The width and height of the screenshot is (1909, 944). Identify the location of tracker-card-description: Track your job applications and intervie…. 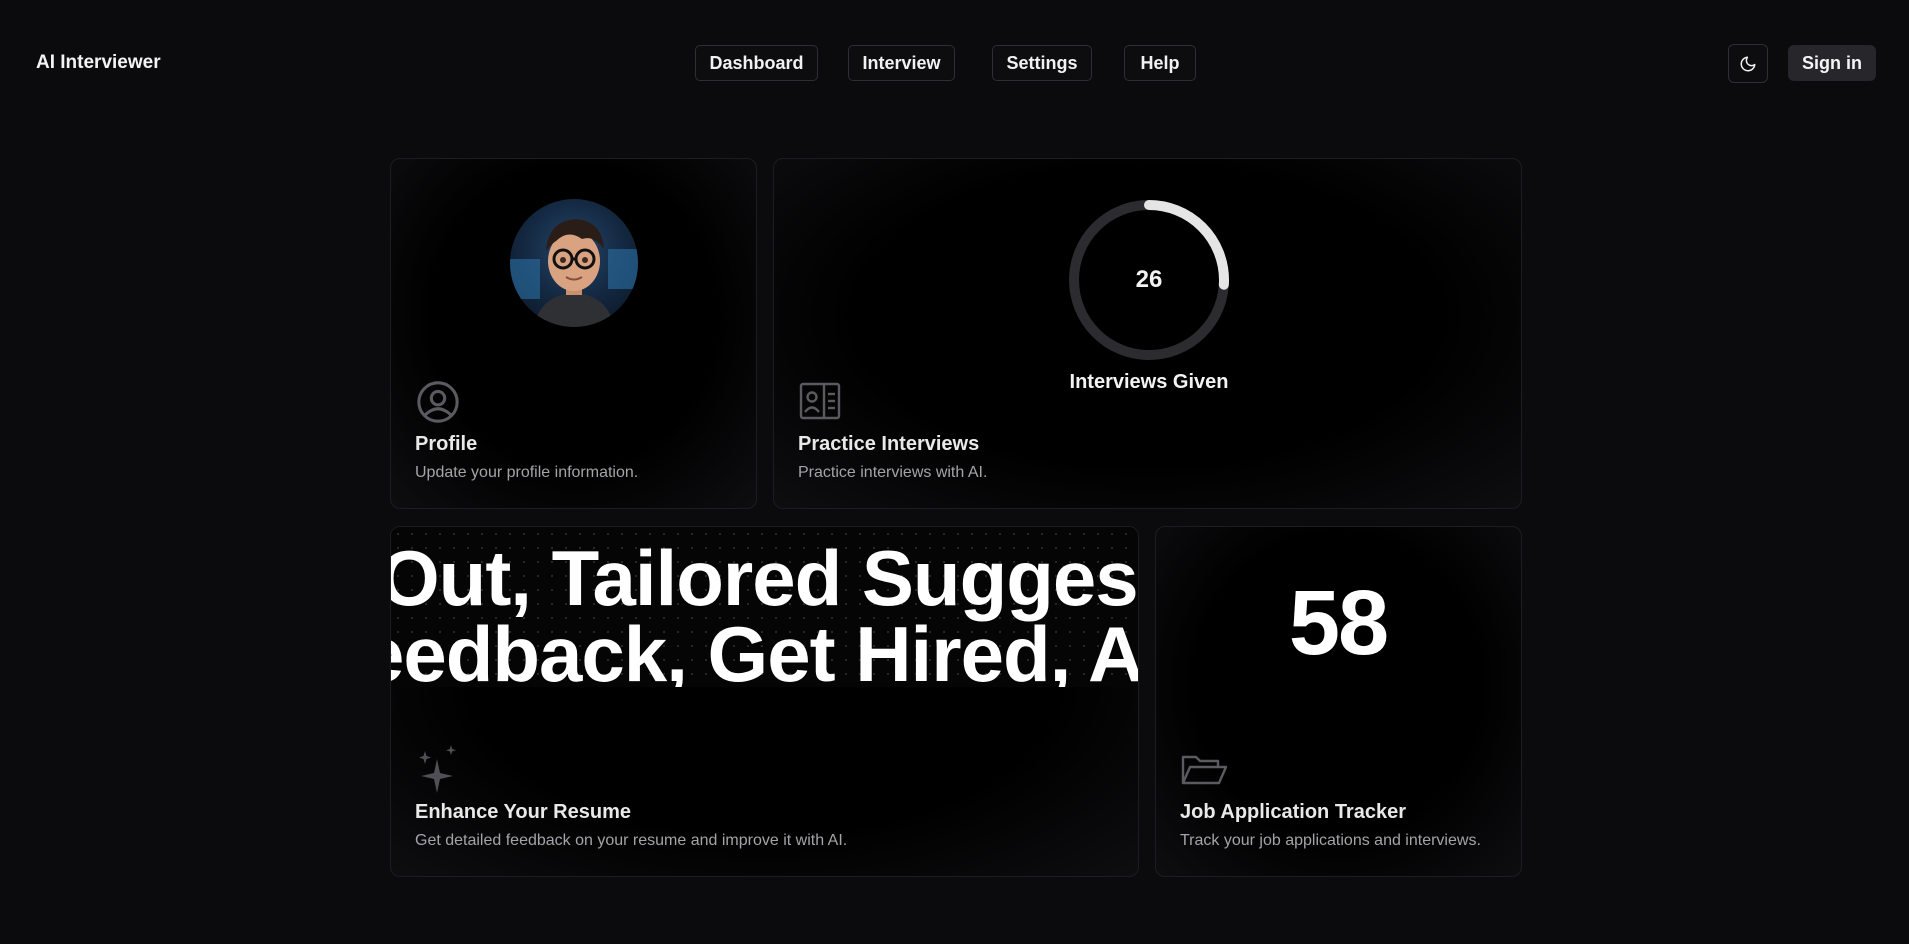
(1330, 840).